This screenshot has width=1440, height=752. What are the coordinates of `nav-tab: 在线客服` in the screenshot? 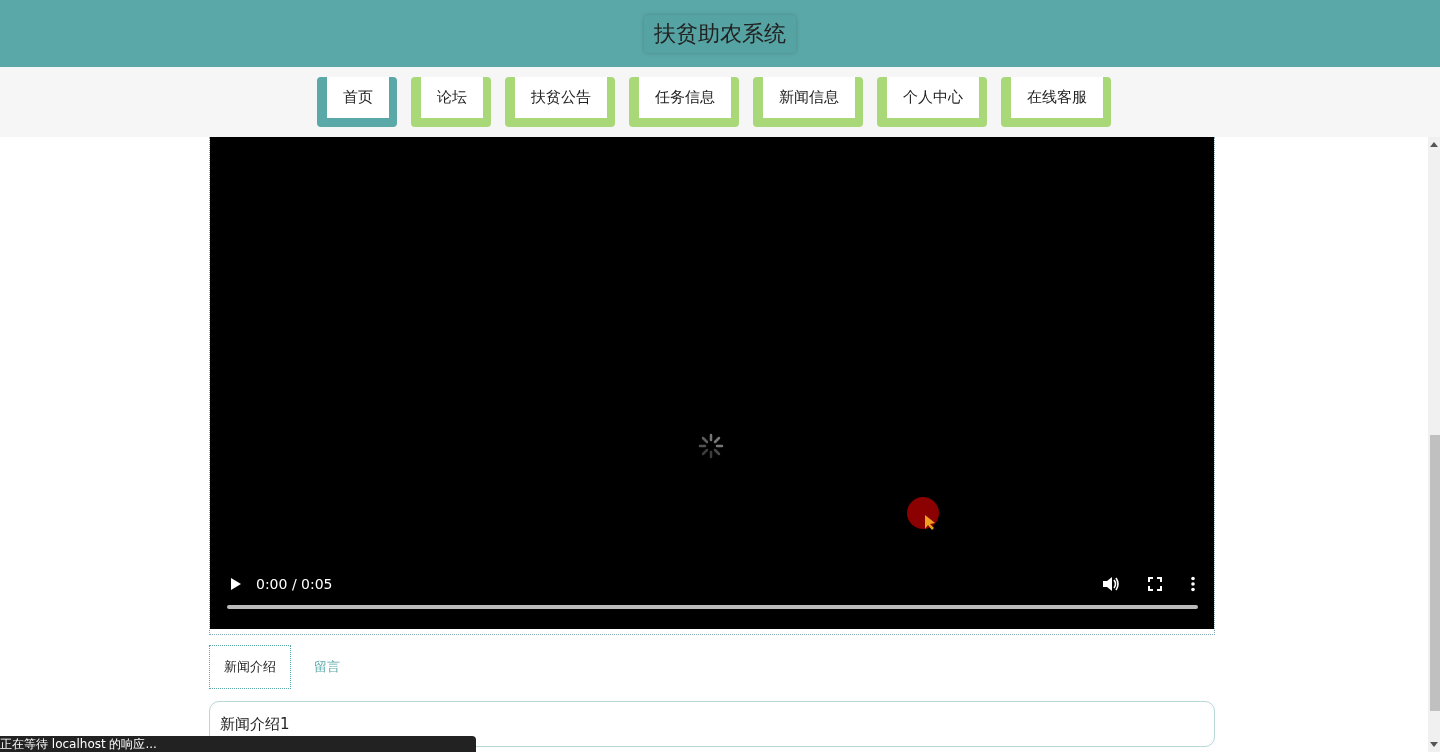 It's located at (1056, 102).